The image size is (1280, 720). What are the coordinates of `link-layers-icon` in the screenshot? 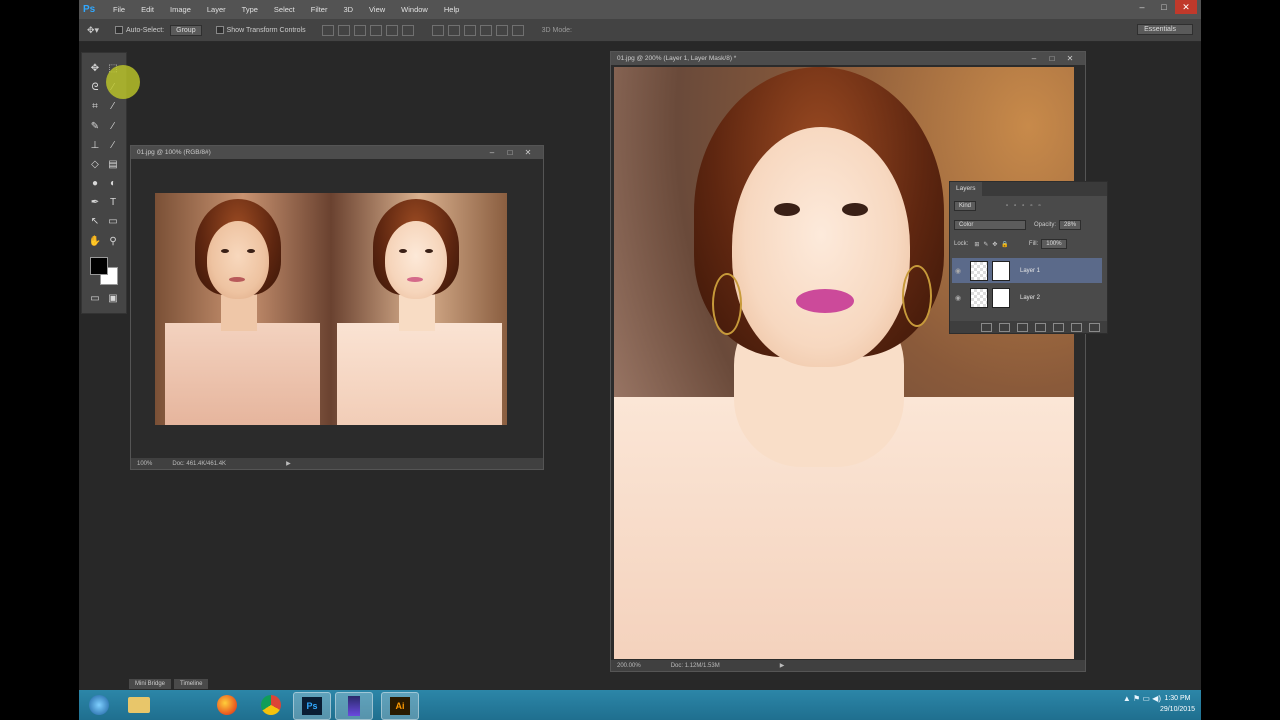 It's located at (986, 327).